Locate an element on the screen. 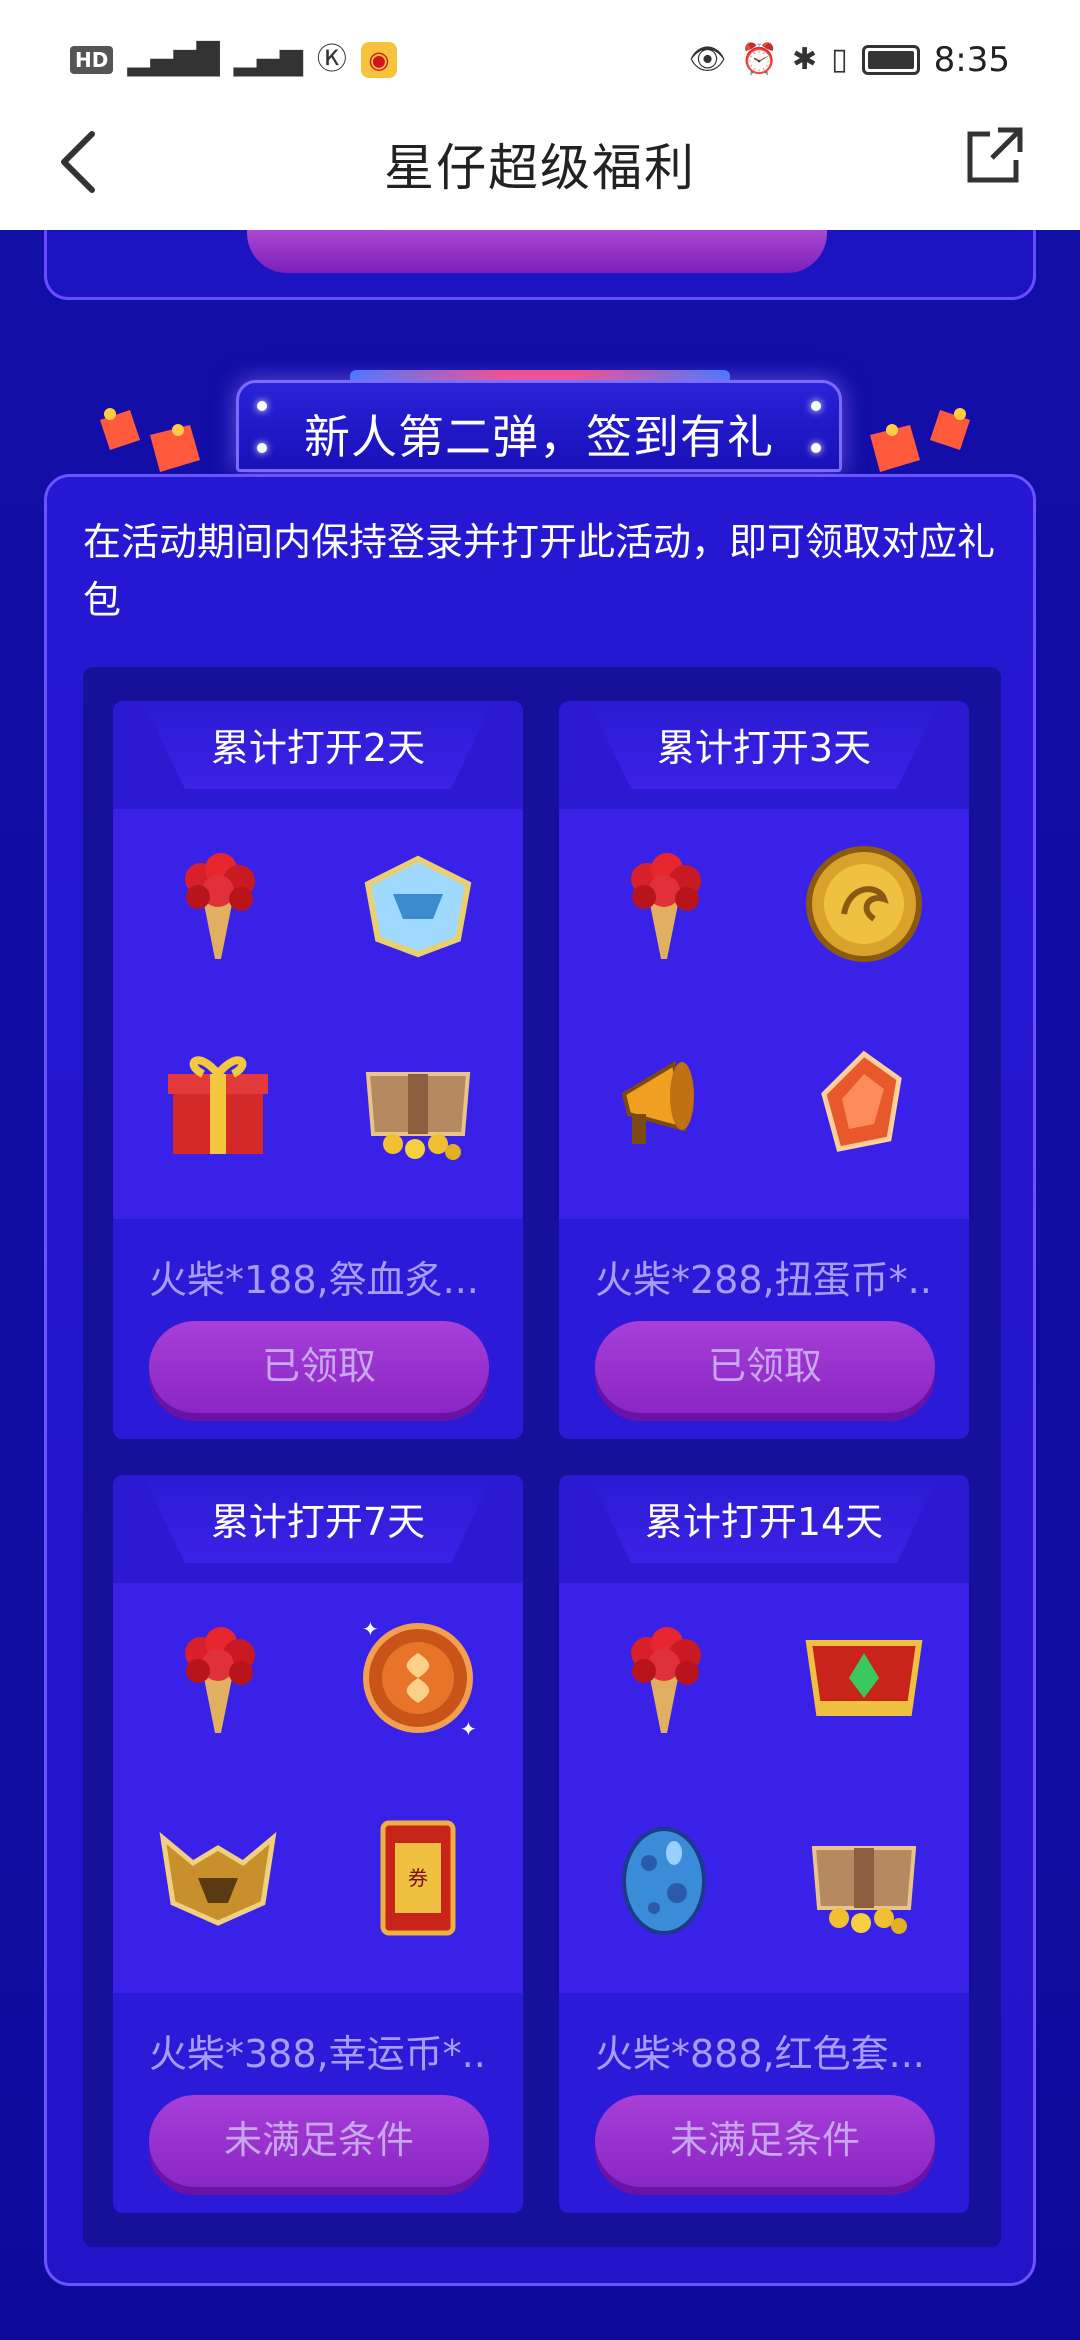 The height and width of the screenshot is (2340, 1080). reward-card-title: 累计打开2天 is located at coordinates (318, 748).